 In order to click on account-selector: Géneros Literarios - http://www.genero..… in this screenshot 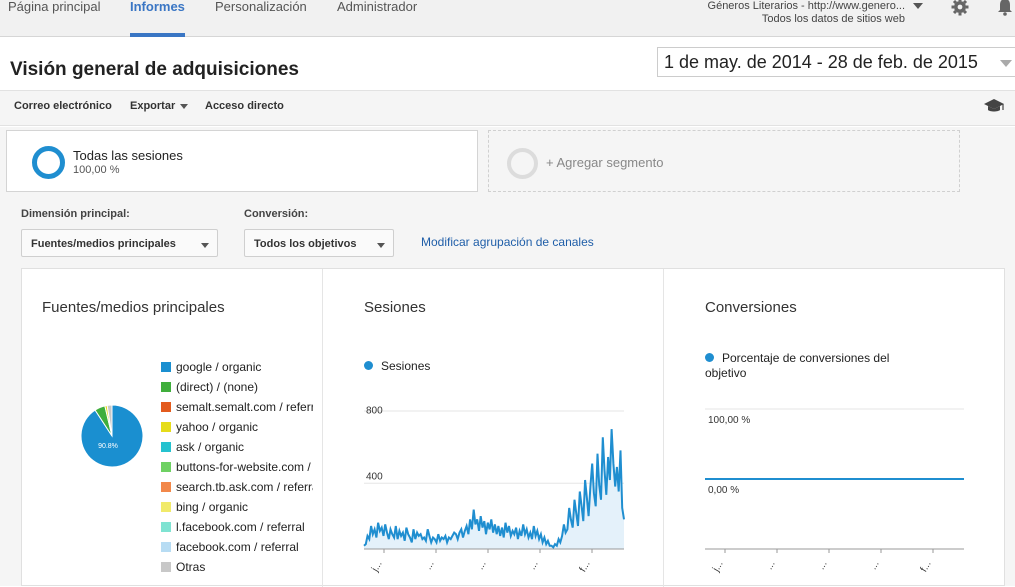, I will do `click(806, 13)`.